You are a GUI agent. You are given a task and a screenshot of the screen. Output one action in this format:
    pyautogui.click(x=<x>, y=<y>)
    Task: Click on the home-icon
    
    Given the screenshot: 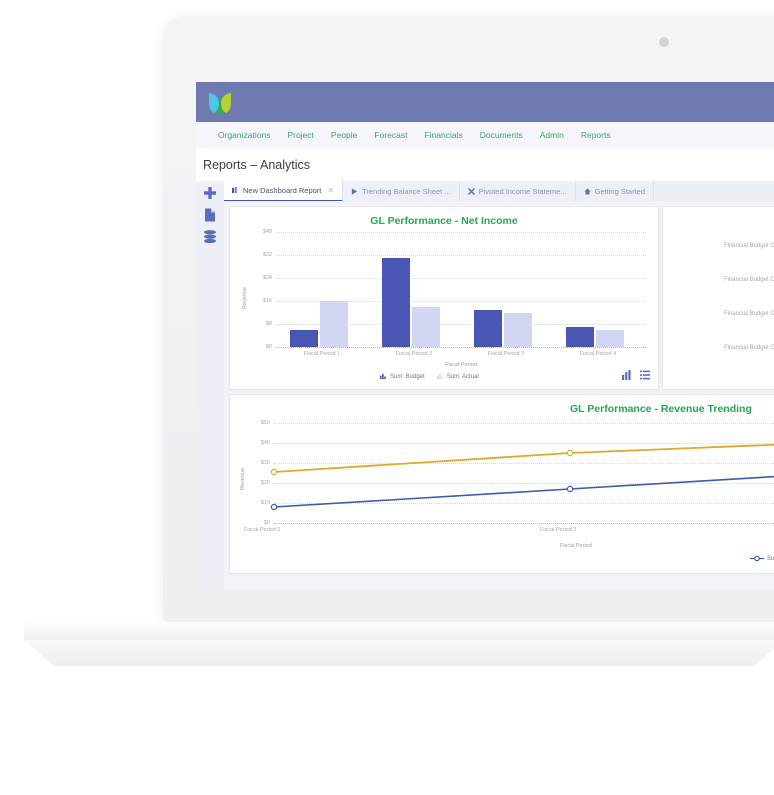 What is the action you would take?
    pyautogui.click(x=587, y=191)
    